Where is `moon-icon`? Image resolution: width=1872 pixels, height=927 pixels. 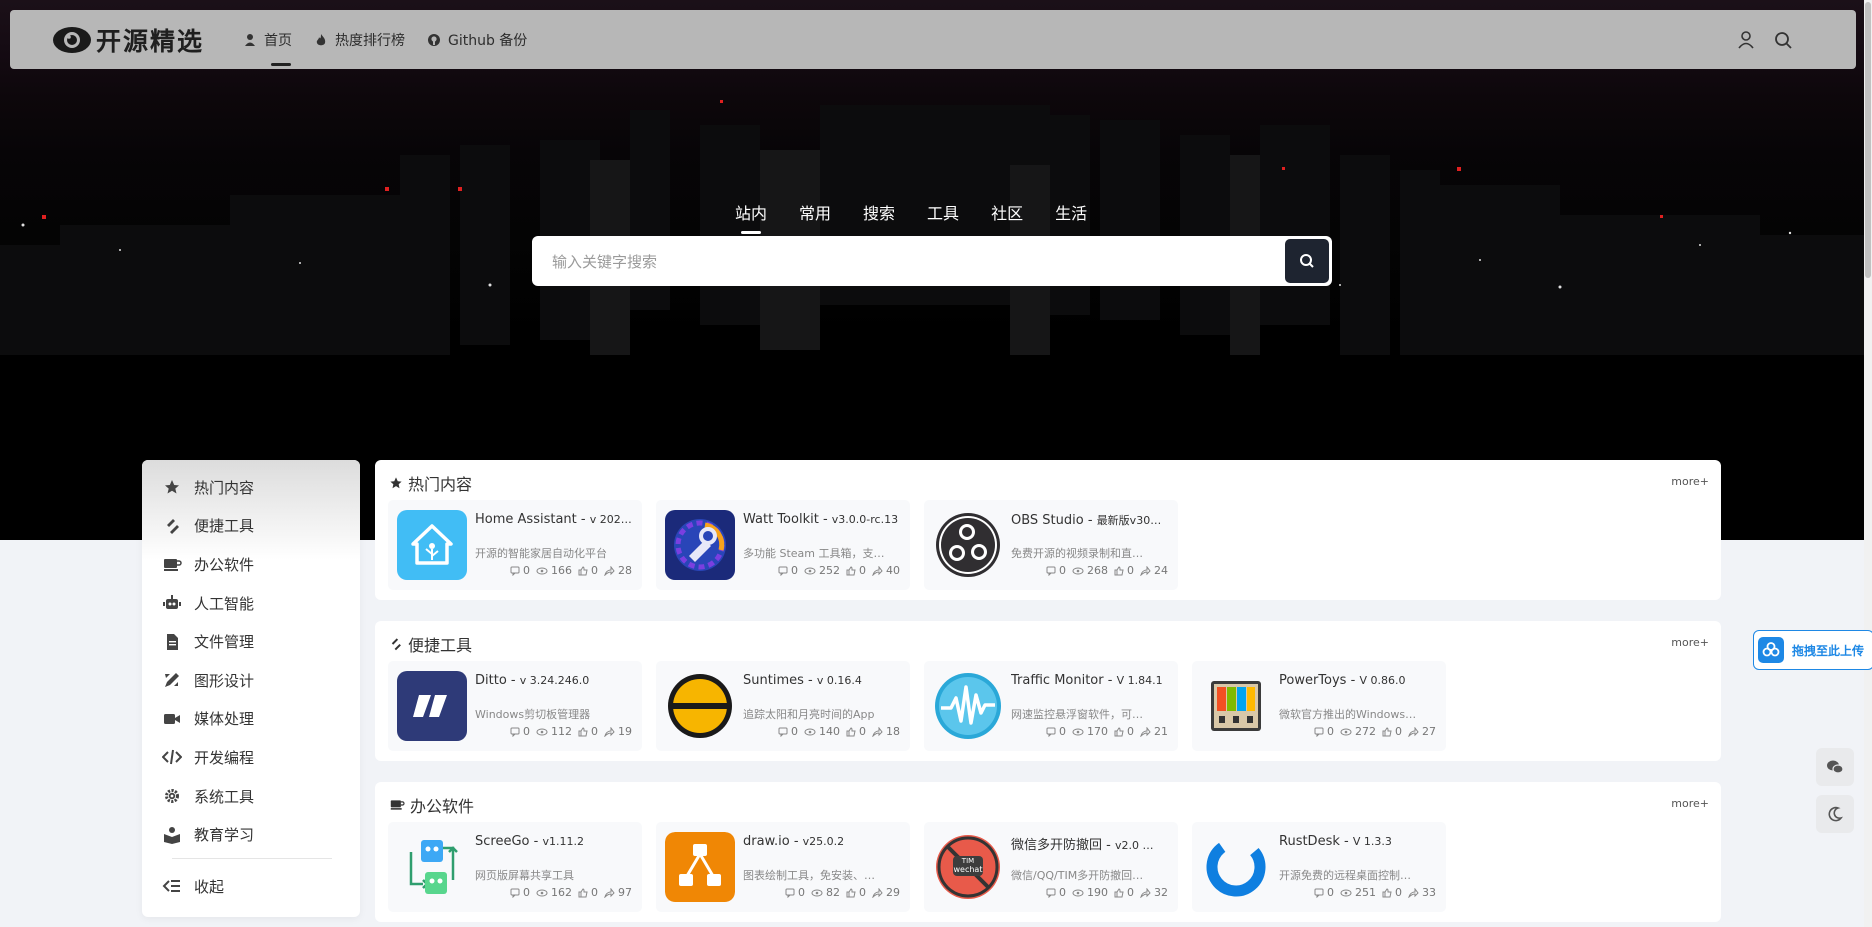 moon-icon is located at coordinates (1835, 814).